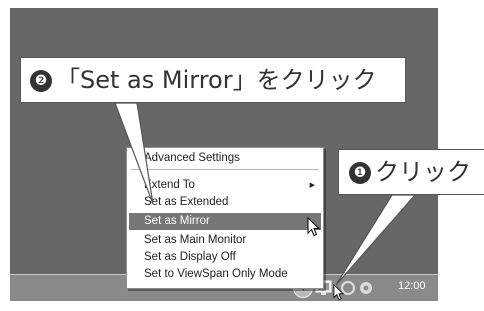  Describe the element at coordinates (134, 153) in the screenshot. I see `callout-main-pointer` at that location.